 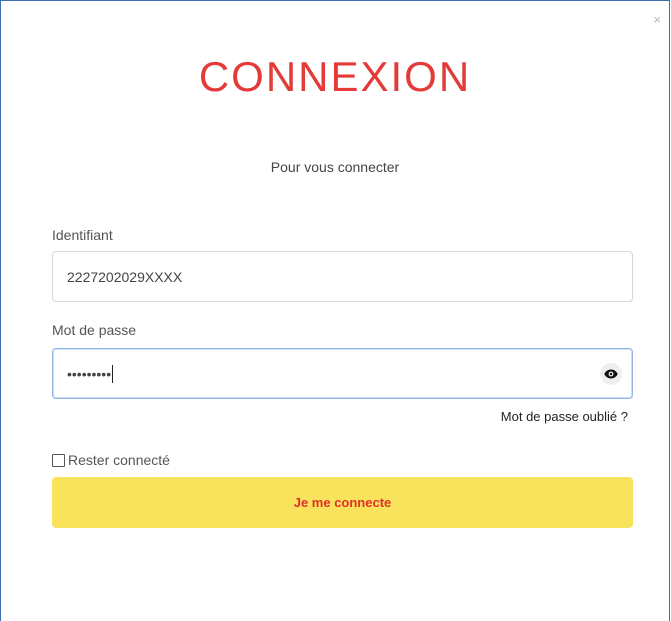 I want to click on remember-me-checkbox: Rester connecté, so click(x=111, y=460).